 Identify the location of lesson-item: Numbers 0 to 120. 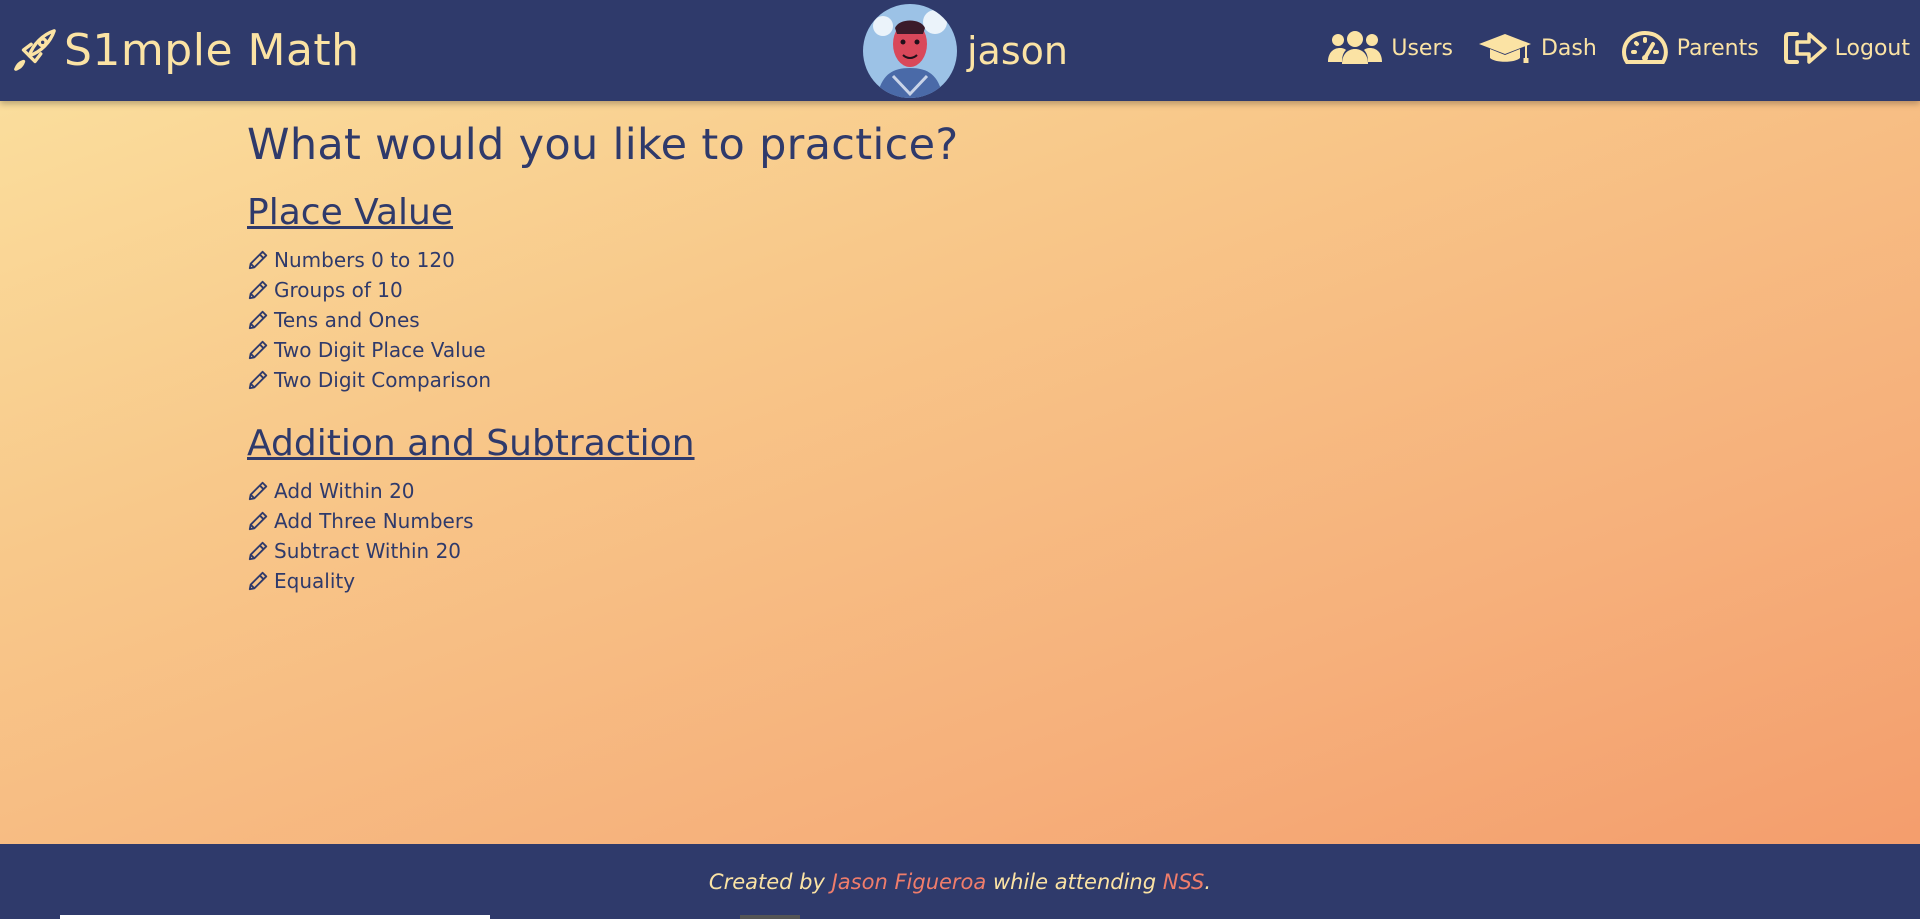
(602, 260).